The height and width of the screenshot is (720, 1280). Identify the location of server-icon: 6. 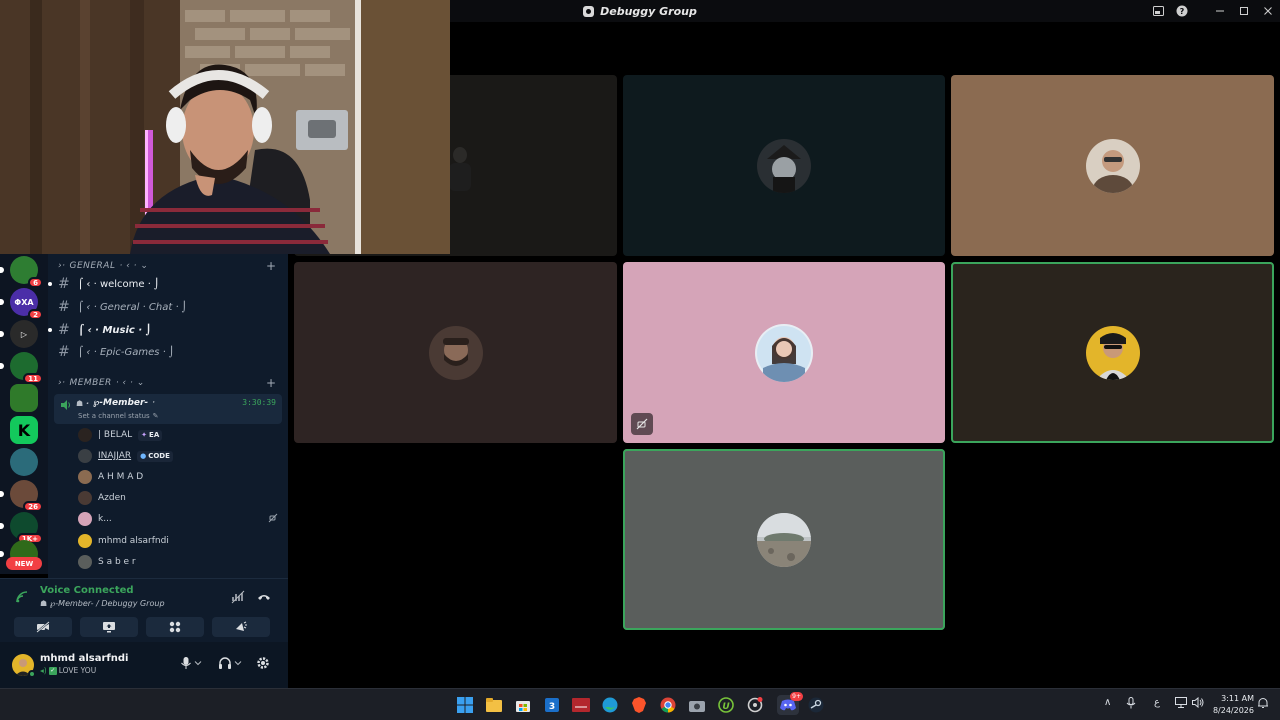
(21, 272).